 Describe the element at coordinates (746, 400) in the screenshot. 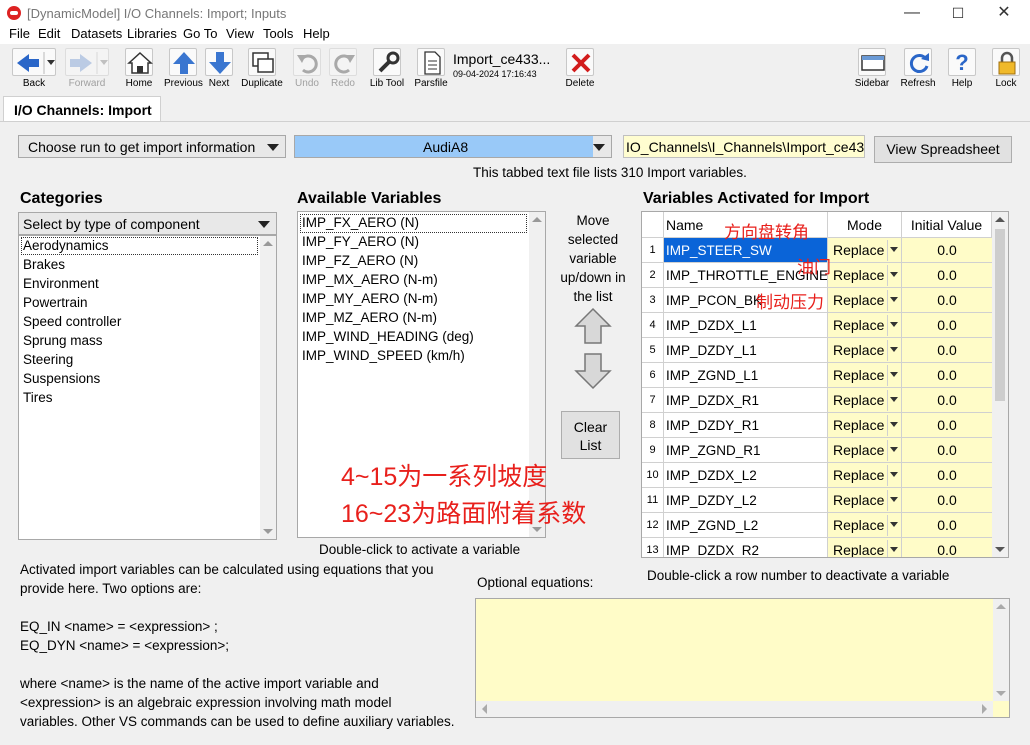

I see `variable-name-cell: IMP_DZDX_R1` at that location.